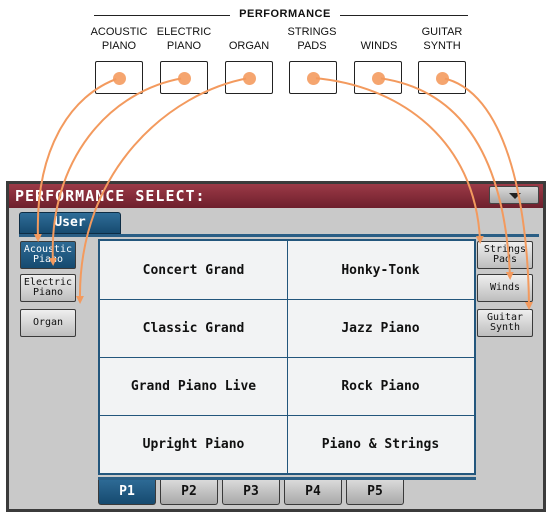 The width and height of the screenshot is (553, 512). What do you see at coordinates (375, 492) in the screenshot?
I see `page-tab-p5: P5` at bounding box center [375, 492].